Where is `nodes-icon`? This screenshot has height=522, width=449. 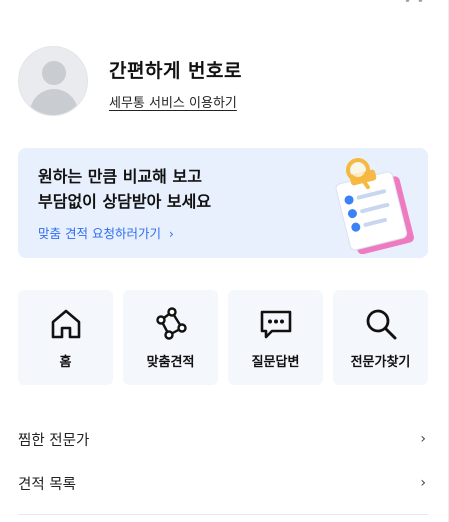
nodes-icon is located at coordinates (171, 323).